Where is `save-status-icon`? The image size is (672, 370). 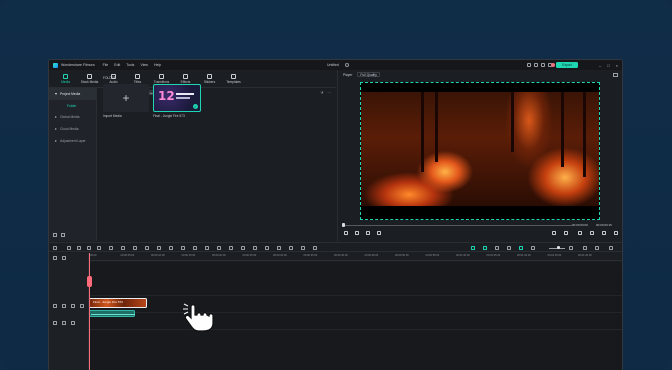 save-status-icon is located at coordinates (347, 64).